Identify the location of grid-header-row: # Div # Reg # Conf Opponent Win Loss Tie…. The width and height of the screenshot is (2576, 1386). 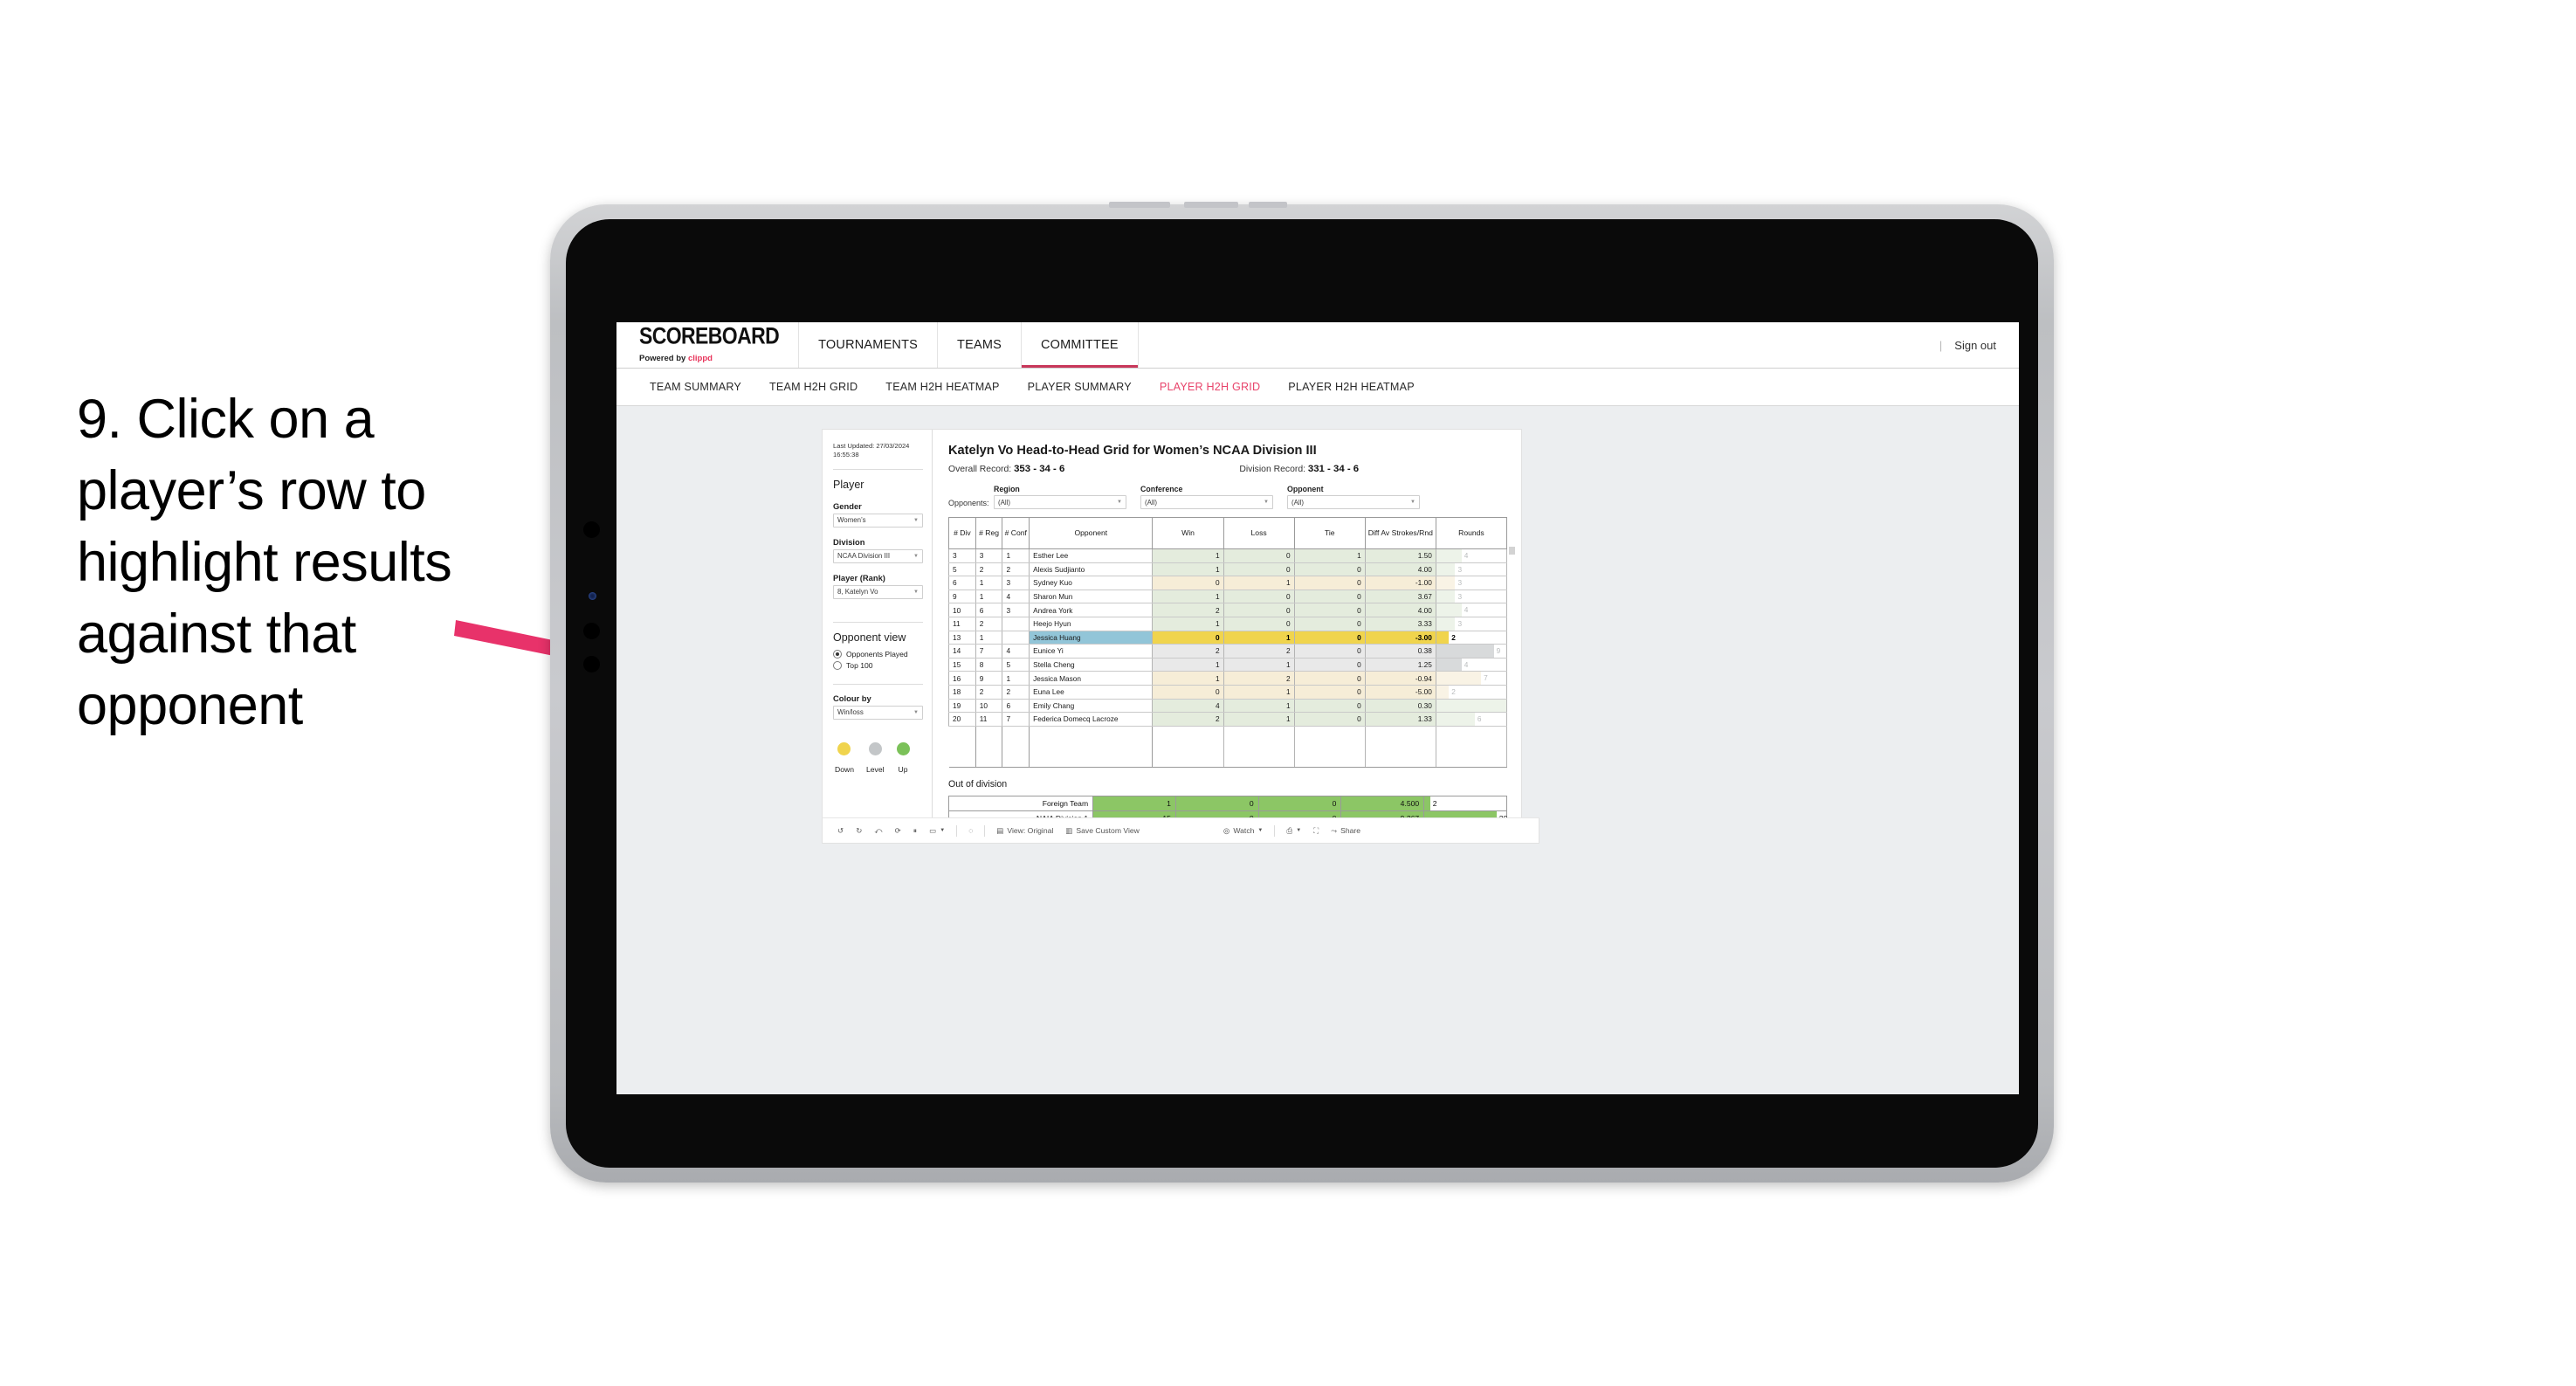
(1228, 533).